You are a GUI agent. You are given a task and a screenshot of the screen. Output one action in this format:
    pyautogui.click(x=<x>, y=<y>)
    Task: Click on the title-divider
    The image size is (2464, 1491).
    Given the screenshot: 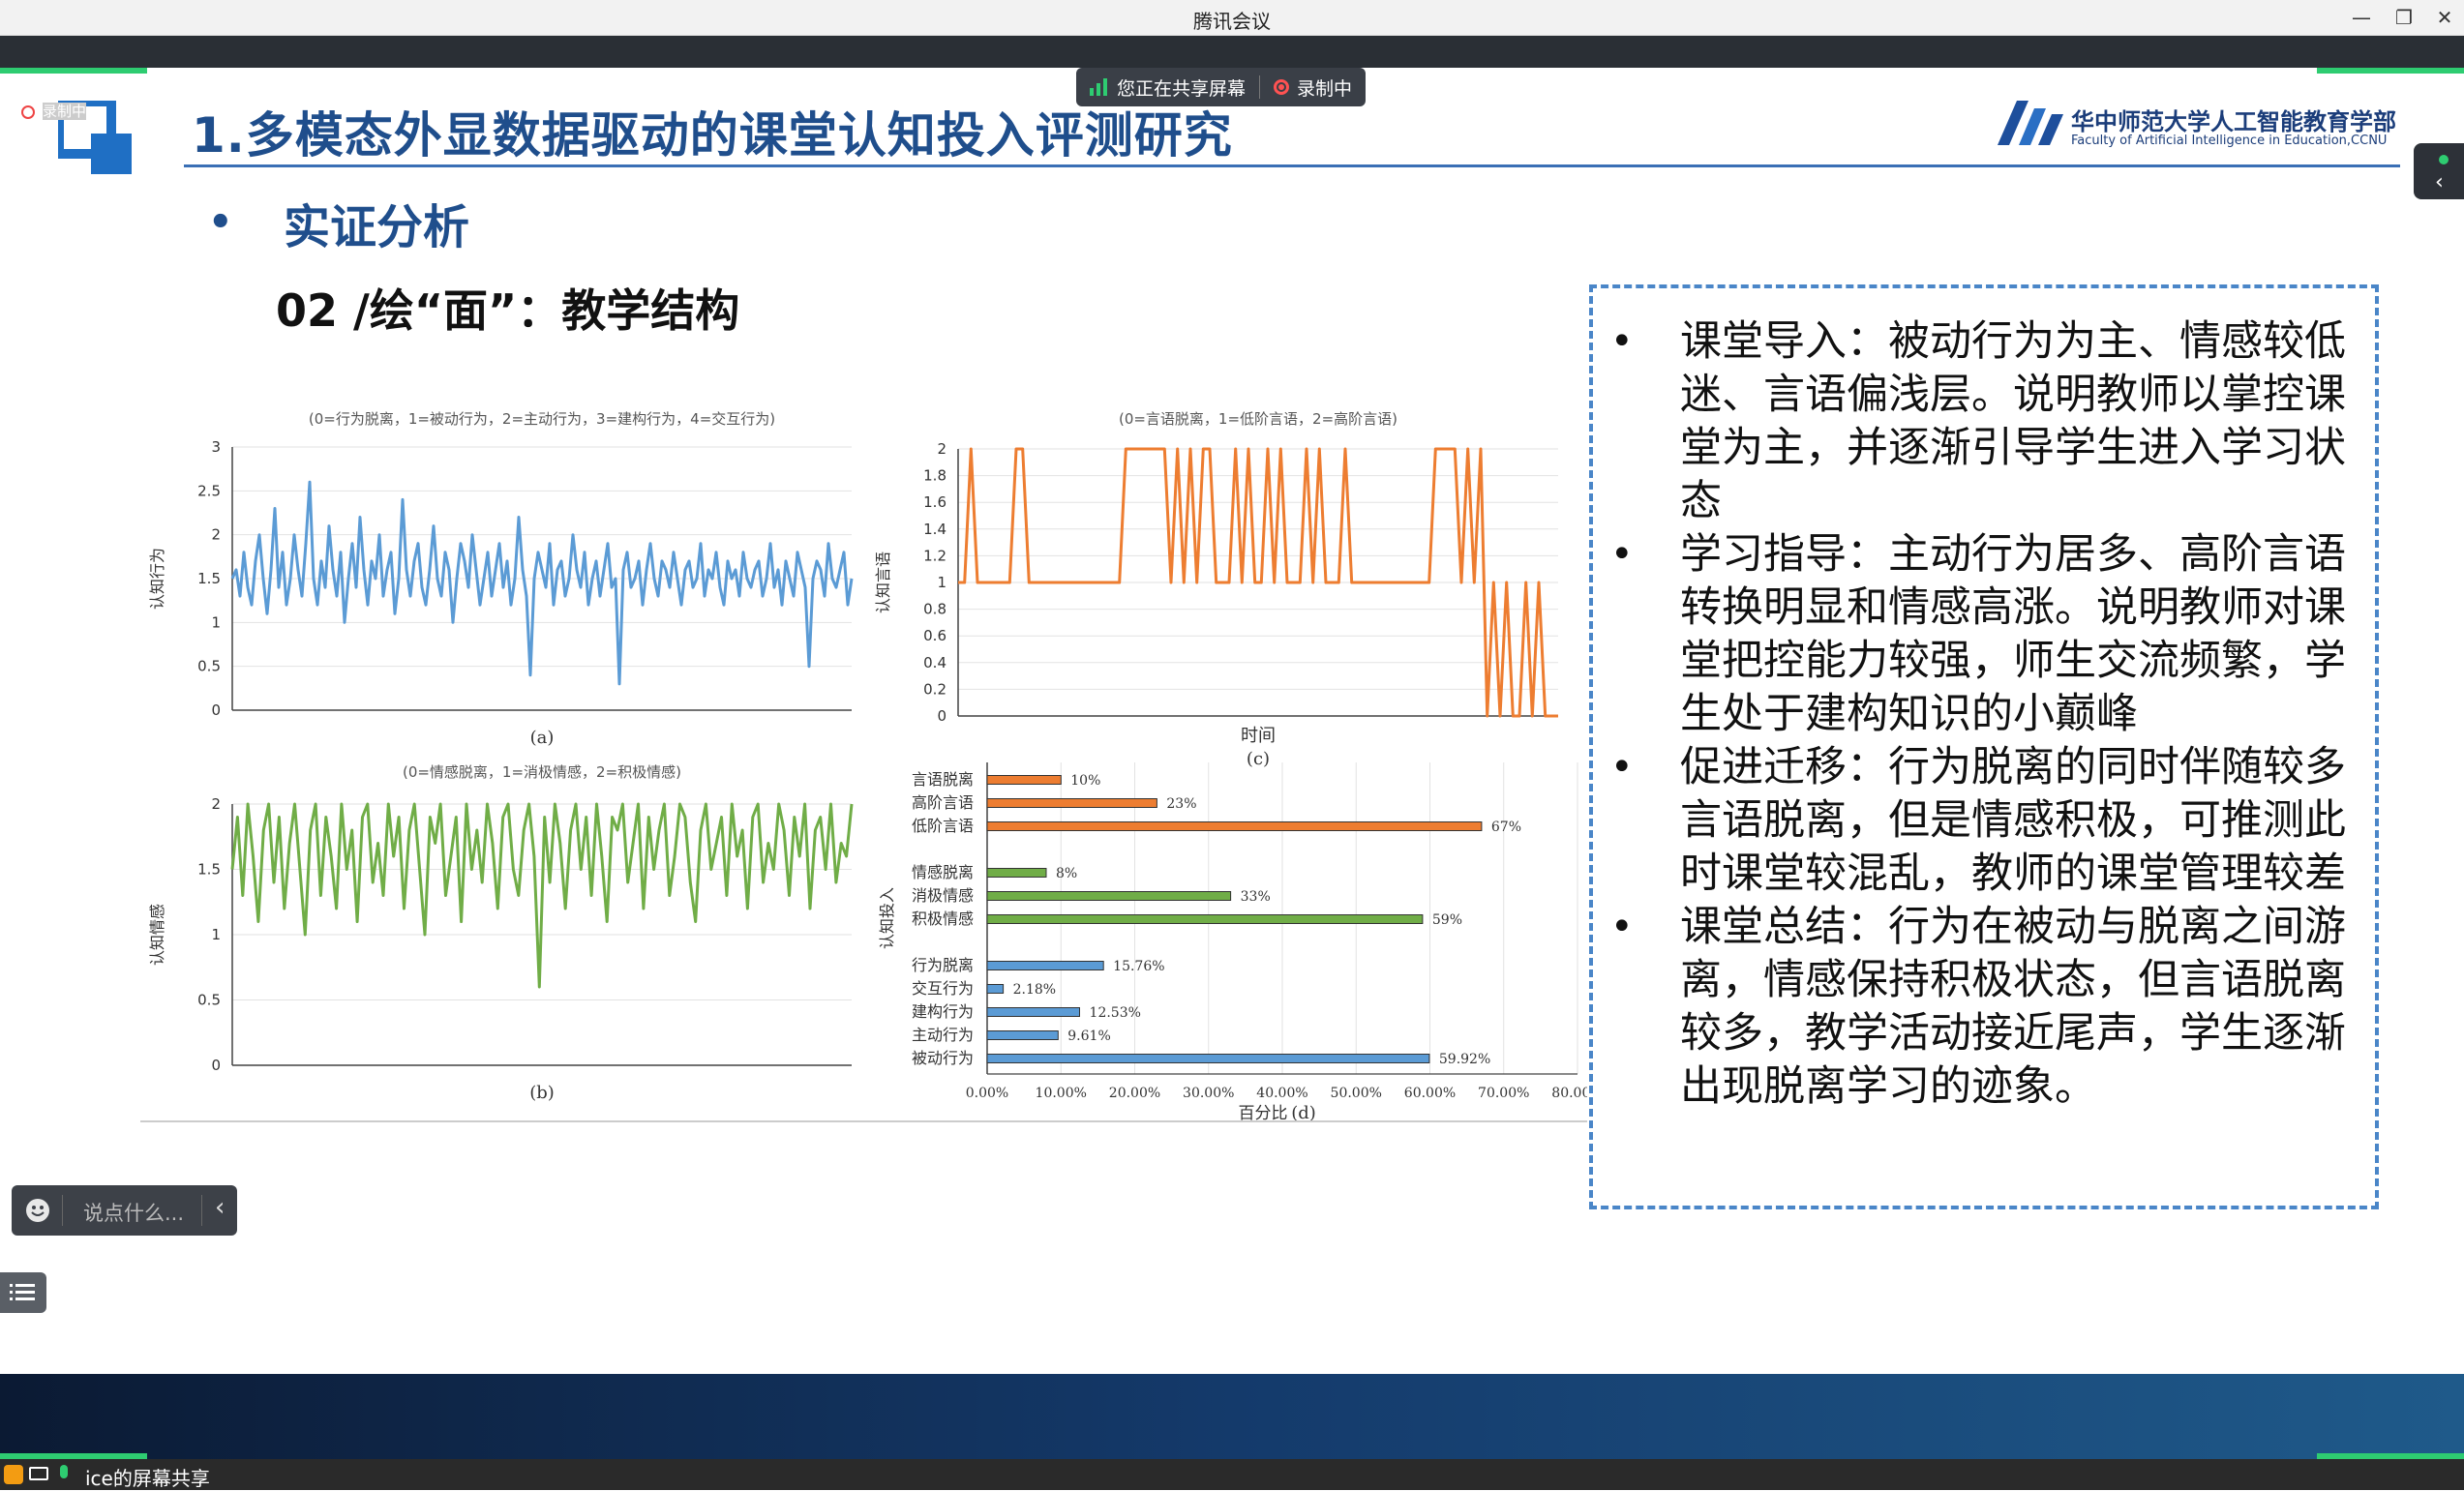 What is the action you would take?
    pyautogui.click(x=1292, y=166)
    